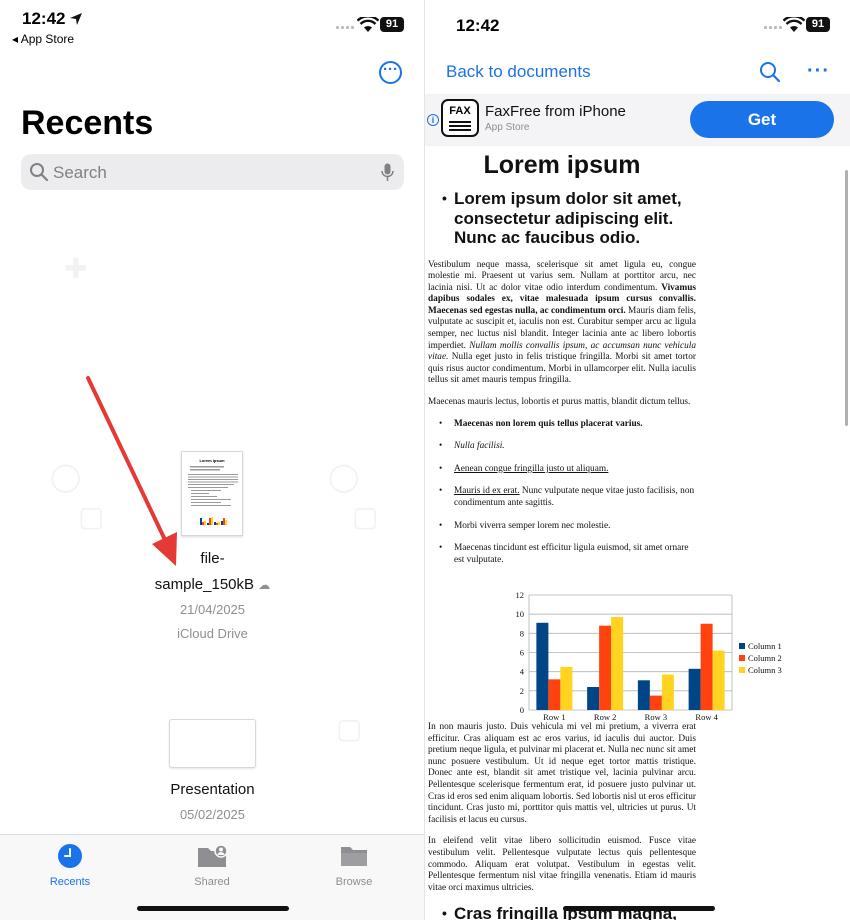  What do you see at coordinates (507, 127) in the screenshot?
I see `ad-store-label: App Store` at bounding box center [507, 127].